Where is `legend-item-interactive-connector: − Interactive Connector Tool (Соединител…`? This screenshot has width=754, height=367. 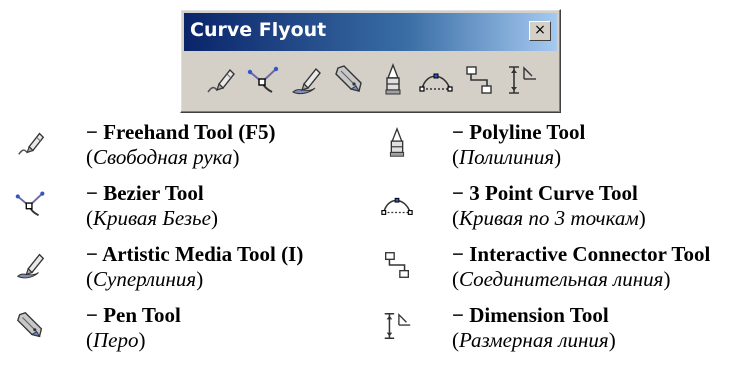
legend-item-interactive-connector: − Interactive Connector Tool (Соединител… is located at coordinates (581, 266).